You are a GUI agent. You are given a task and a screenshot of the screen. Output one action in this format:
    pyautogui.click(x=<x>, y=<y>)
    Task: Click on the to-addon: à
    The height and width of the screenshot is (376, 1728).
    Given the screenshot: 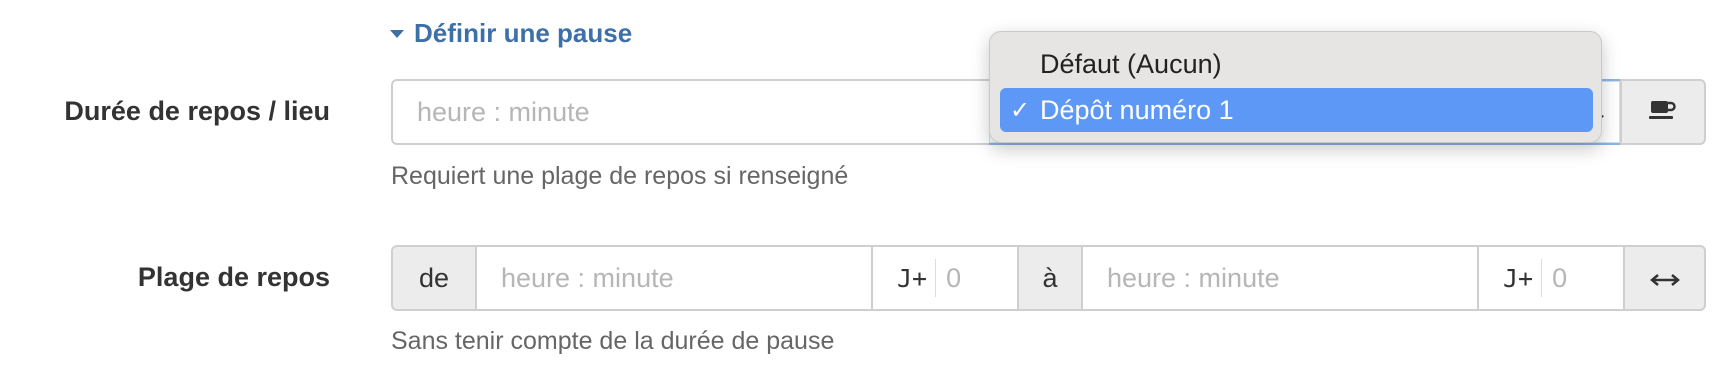 What is the action you would take?
    pyautogui.click(x=1050, y=278)
    